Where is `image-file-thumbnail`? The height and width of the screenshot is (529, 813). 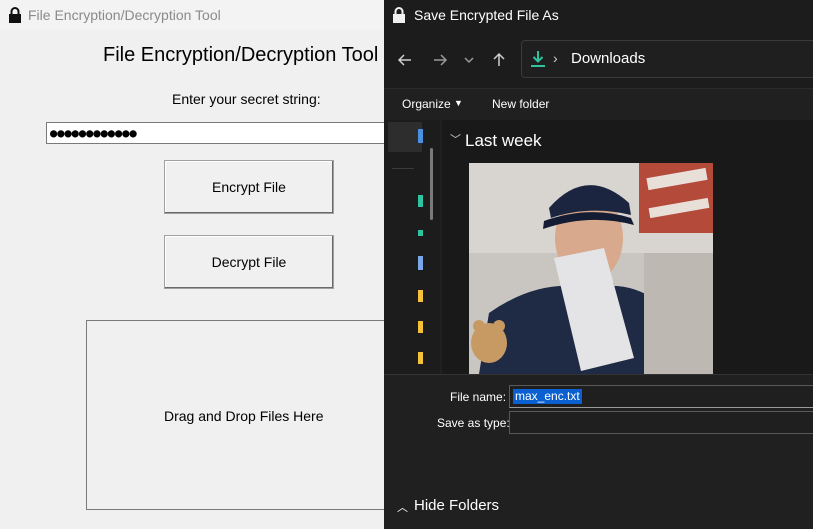
image-file-thumbnail is located at coordinates (591, 268).